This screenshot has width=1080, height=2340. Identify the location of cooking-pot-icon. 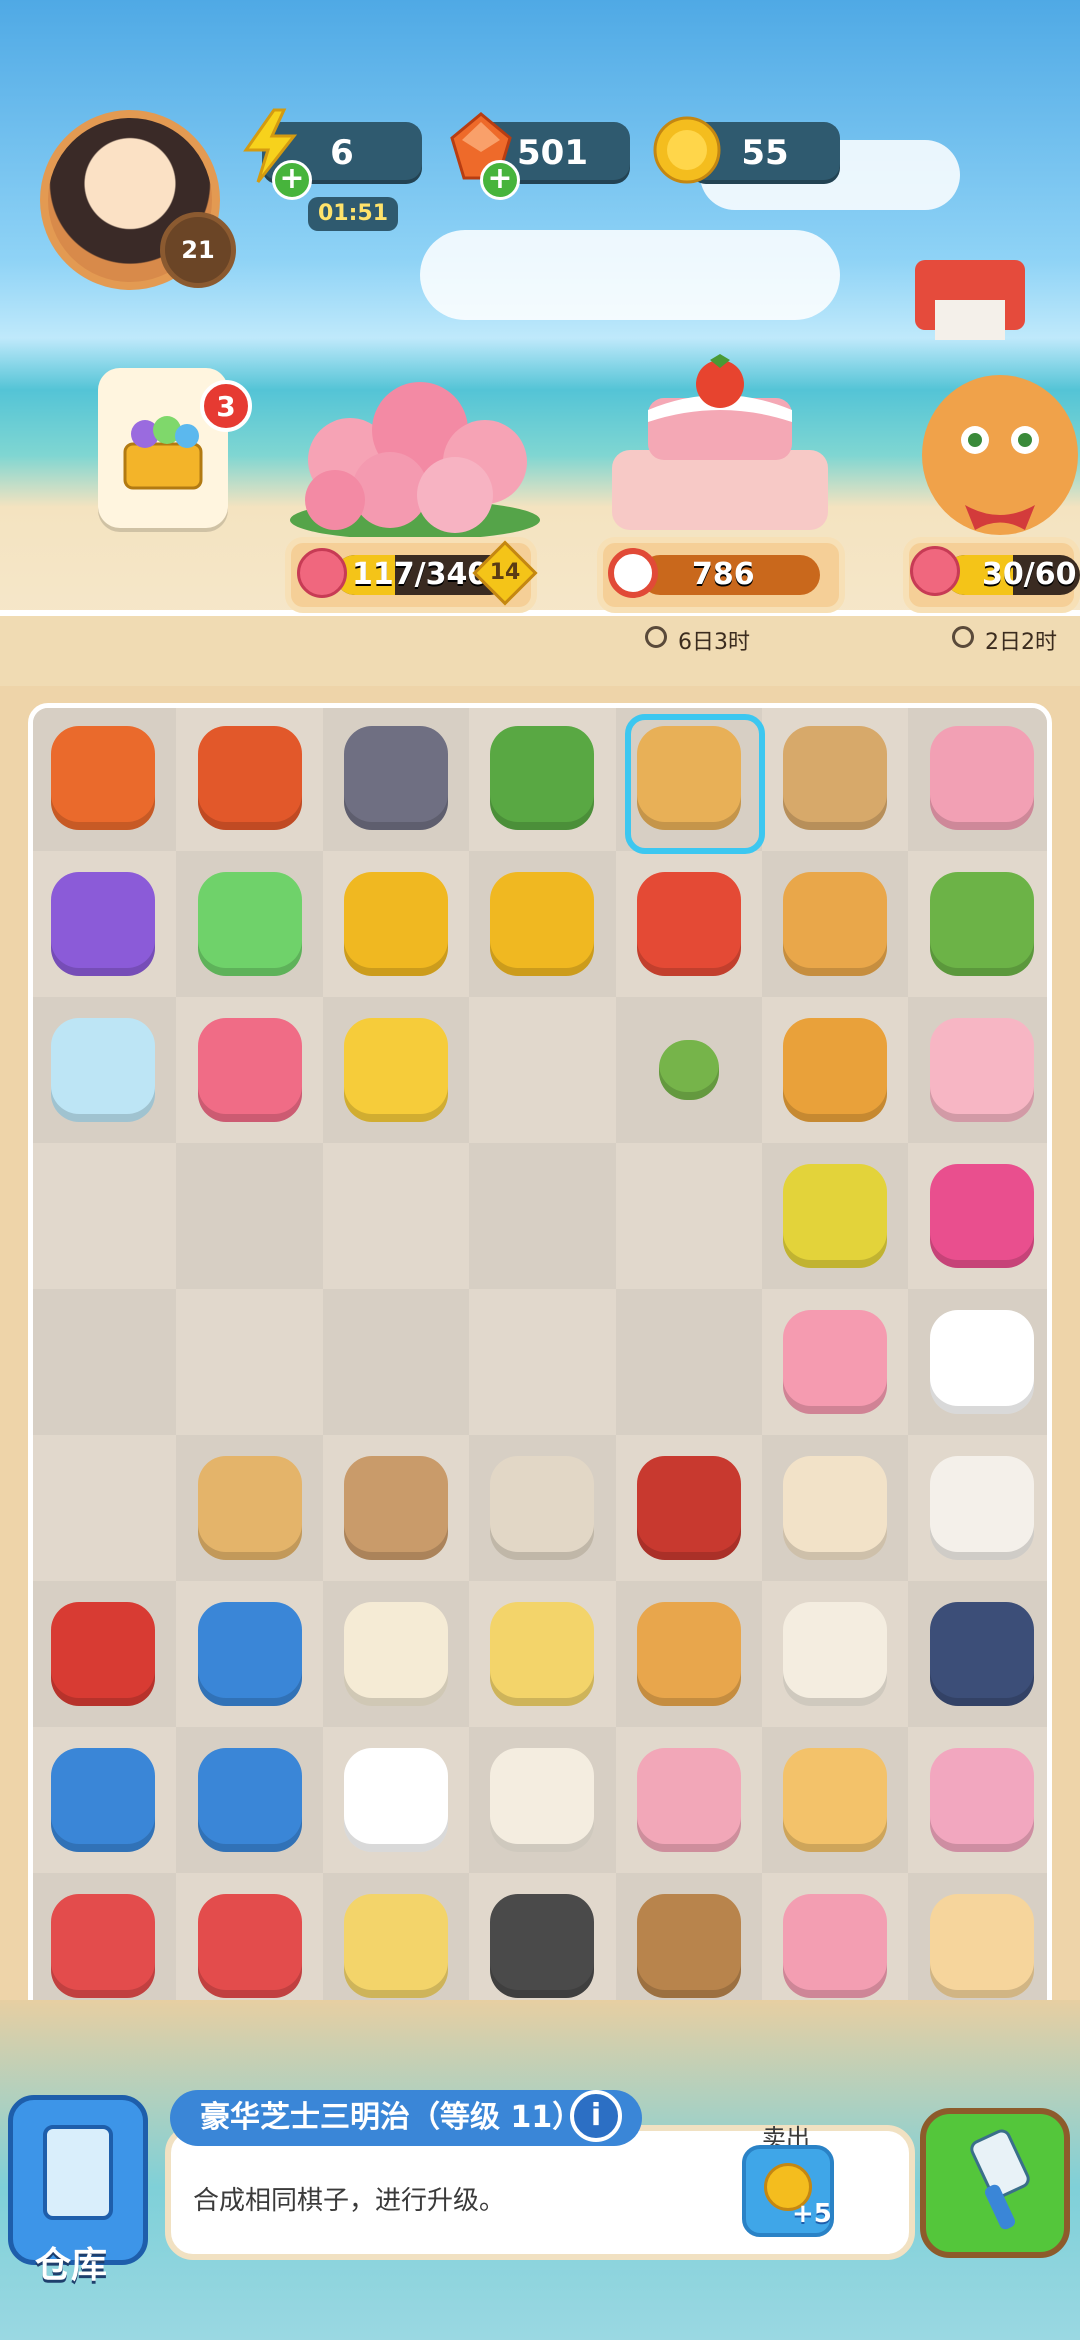
(103, 1653).